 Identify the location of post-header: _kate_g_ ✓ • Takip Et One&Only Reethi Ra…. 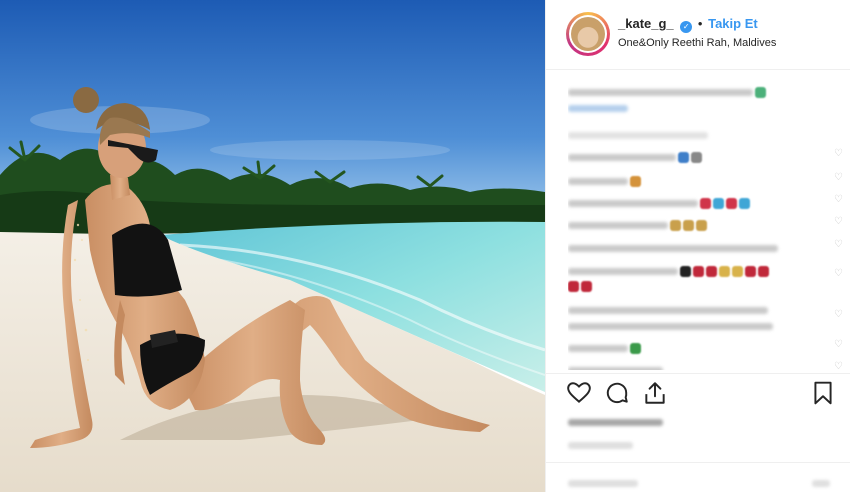
(698, 35).